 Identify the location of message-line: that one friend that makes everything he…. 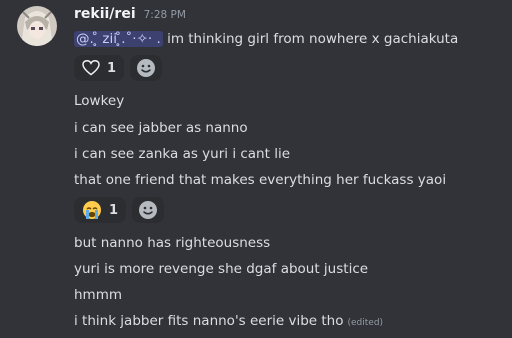
(260, 180).